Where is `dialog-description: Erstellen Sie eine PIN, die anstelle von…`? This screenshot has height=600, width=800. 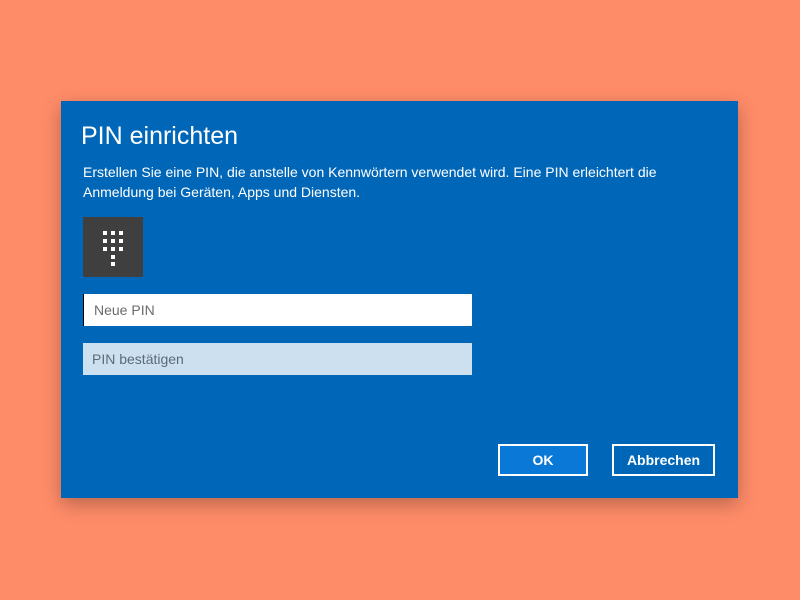 dialog-description: Erstellen Sie eine PIN, die anstelle von… is located at coordinates (370, 182).